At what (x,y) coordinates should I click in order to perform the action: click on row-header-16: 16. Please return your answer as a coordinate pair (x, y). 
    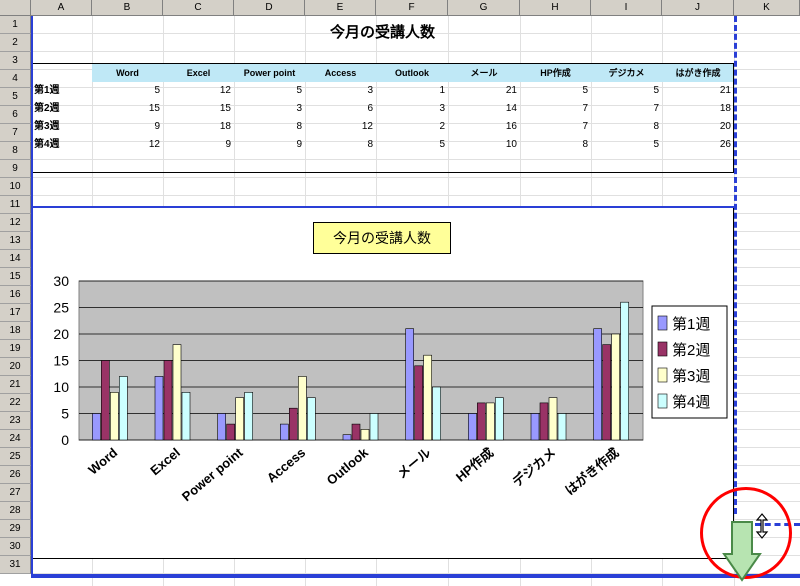
    Looking at the image, I should click on (15, 295).